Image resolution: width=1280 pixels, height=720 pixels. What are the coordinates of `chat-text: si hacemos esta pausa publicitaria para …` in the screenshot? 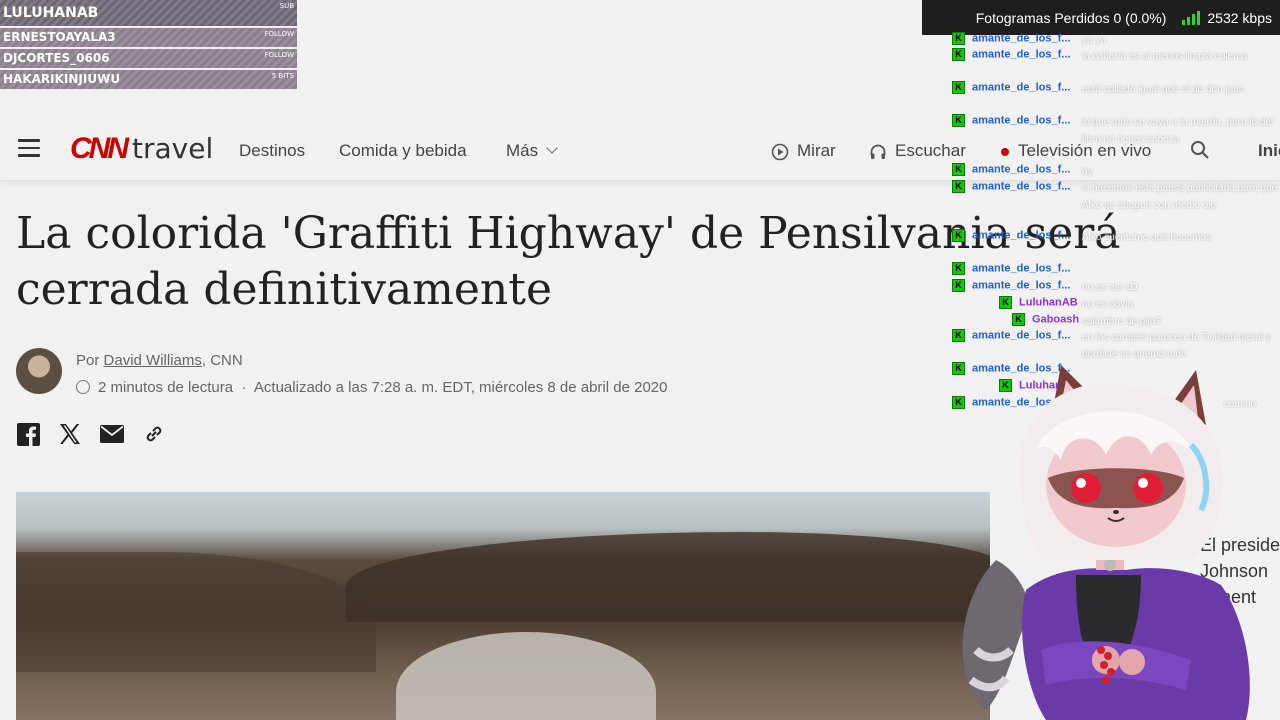 It's located at (1180, 197).